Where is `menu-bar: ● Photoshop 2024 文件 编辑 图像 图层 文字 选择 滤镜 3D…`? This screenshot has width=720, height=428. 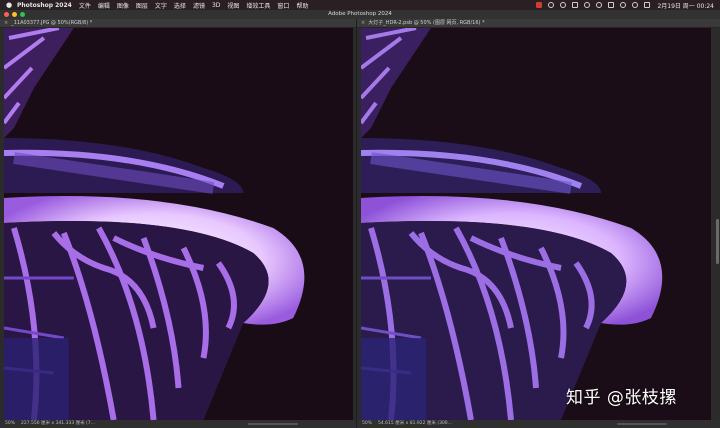 menu-bar: ● Photoshop 2024 文件 编辑 图像 图层 文字 选择 滤镜 3D… is located at coordinates (360, 5).